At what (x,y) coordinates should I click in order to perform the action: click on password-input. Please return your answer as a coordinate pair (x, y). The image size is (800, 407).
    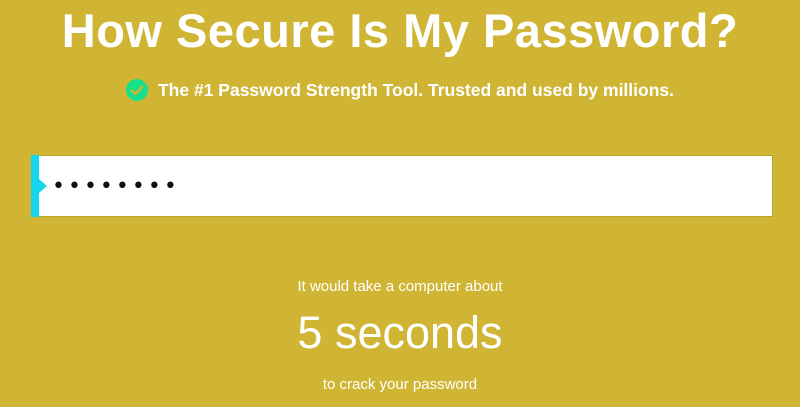
    Looking at the image, I should click on (402, 186).